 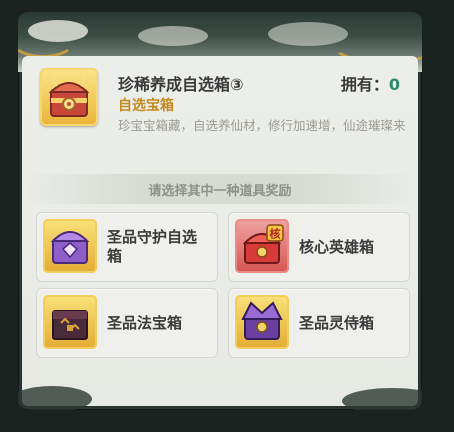 I want to click on option-label: 圣品法宝箱, so click(x=145, y=322).